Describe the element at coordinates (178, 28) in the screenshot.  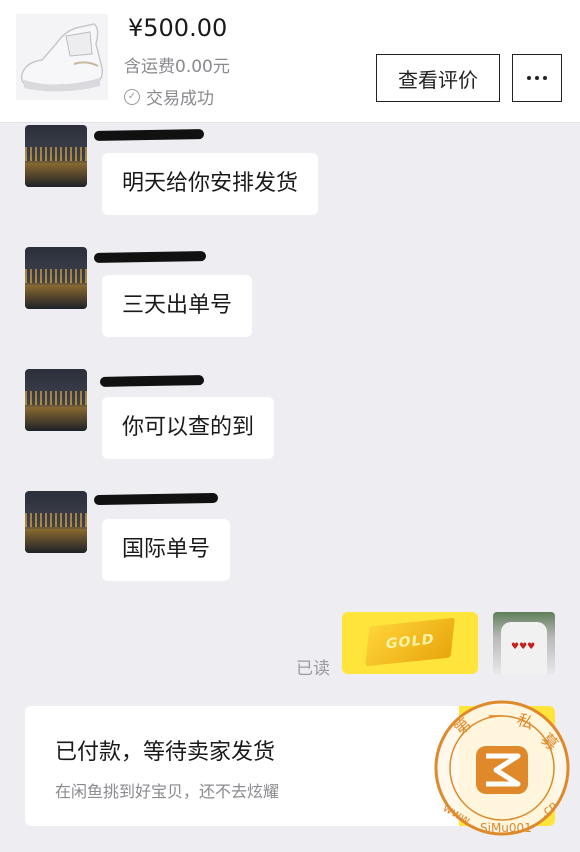
I see `order-price: ¥500.00` at that location.